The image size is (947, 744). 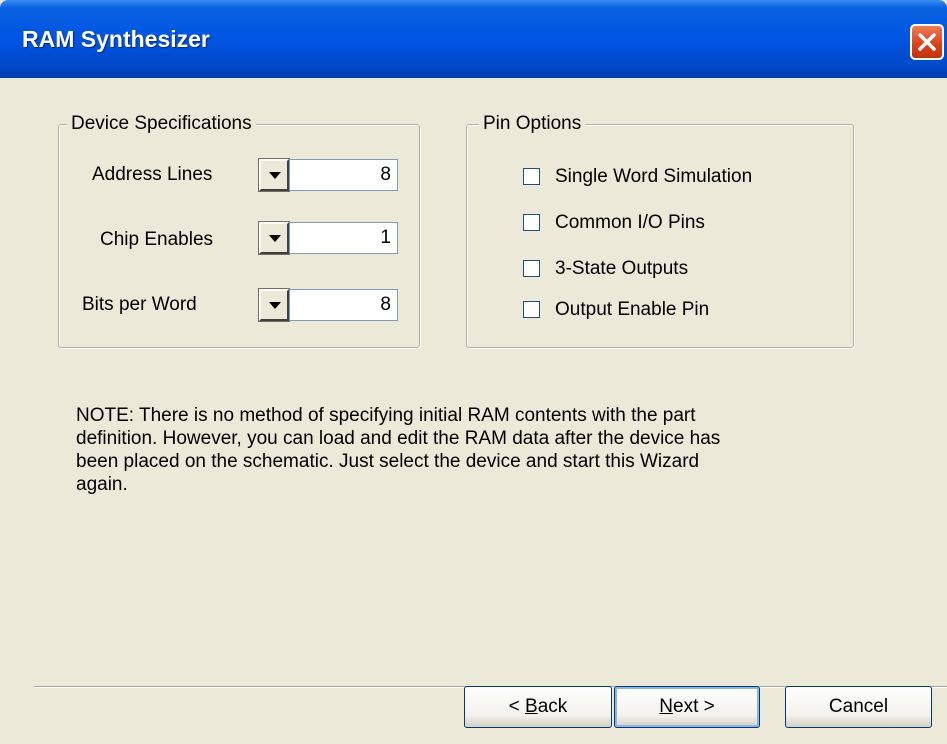 I want to click on address-lines-dropdown, so click(x=274, y=175).